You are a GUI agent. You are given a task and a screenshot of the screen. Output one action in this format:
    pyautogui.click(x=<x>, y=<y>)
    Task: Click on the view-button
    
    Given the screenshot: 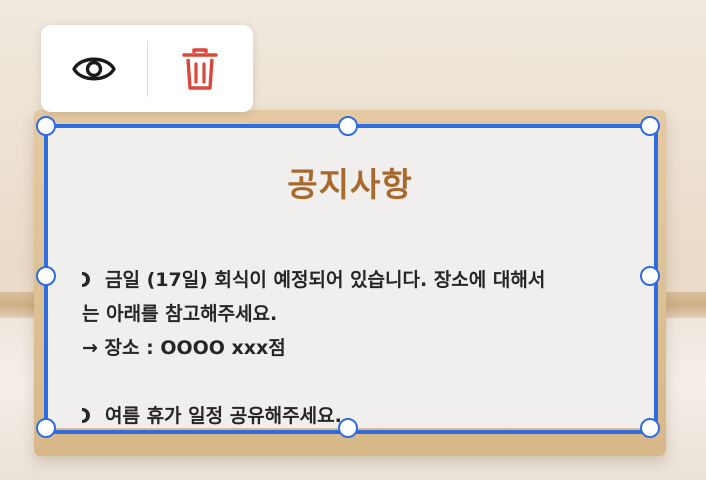 What is the action you would take?
    pyautogui.click(x=94, y=68)
    